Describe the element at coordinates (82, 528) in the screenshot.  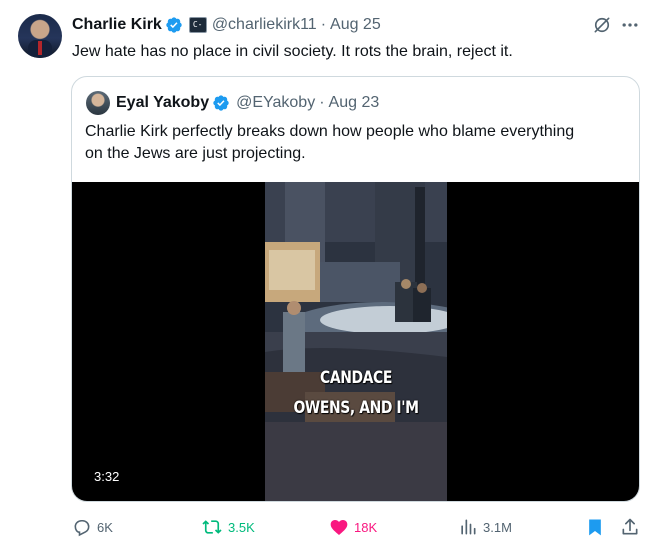
I see `reply-icon` at that location.